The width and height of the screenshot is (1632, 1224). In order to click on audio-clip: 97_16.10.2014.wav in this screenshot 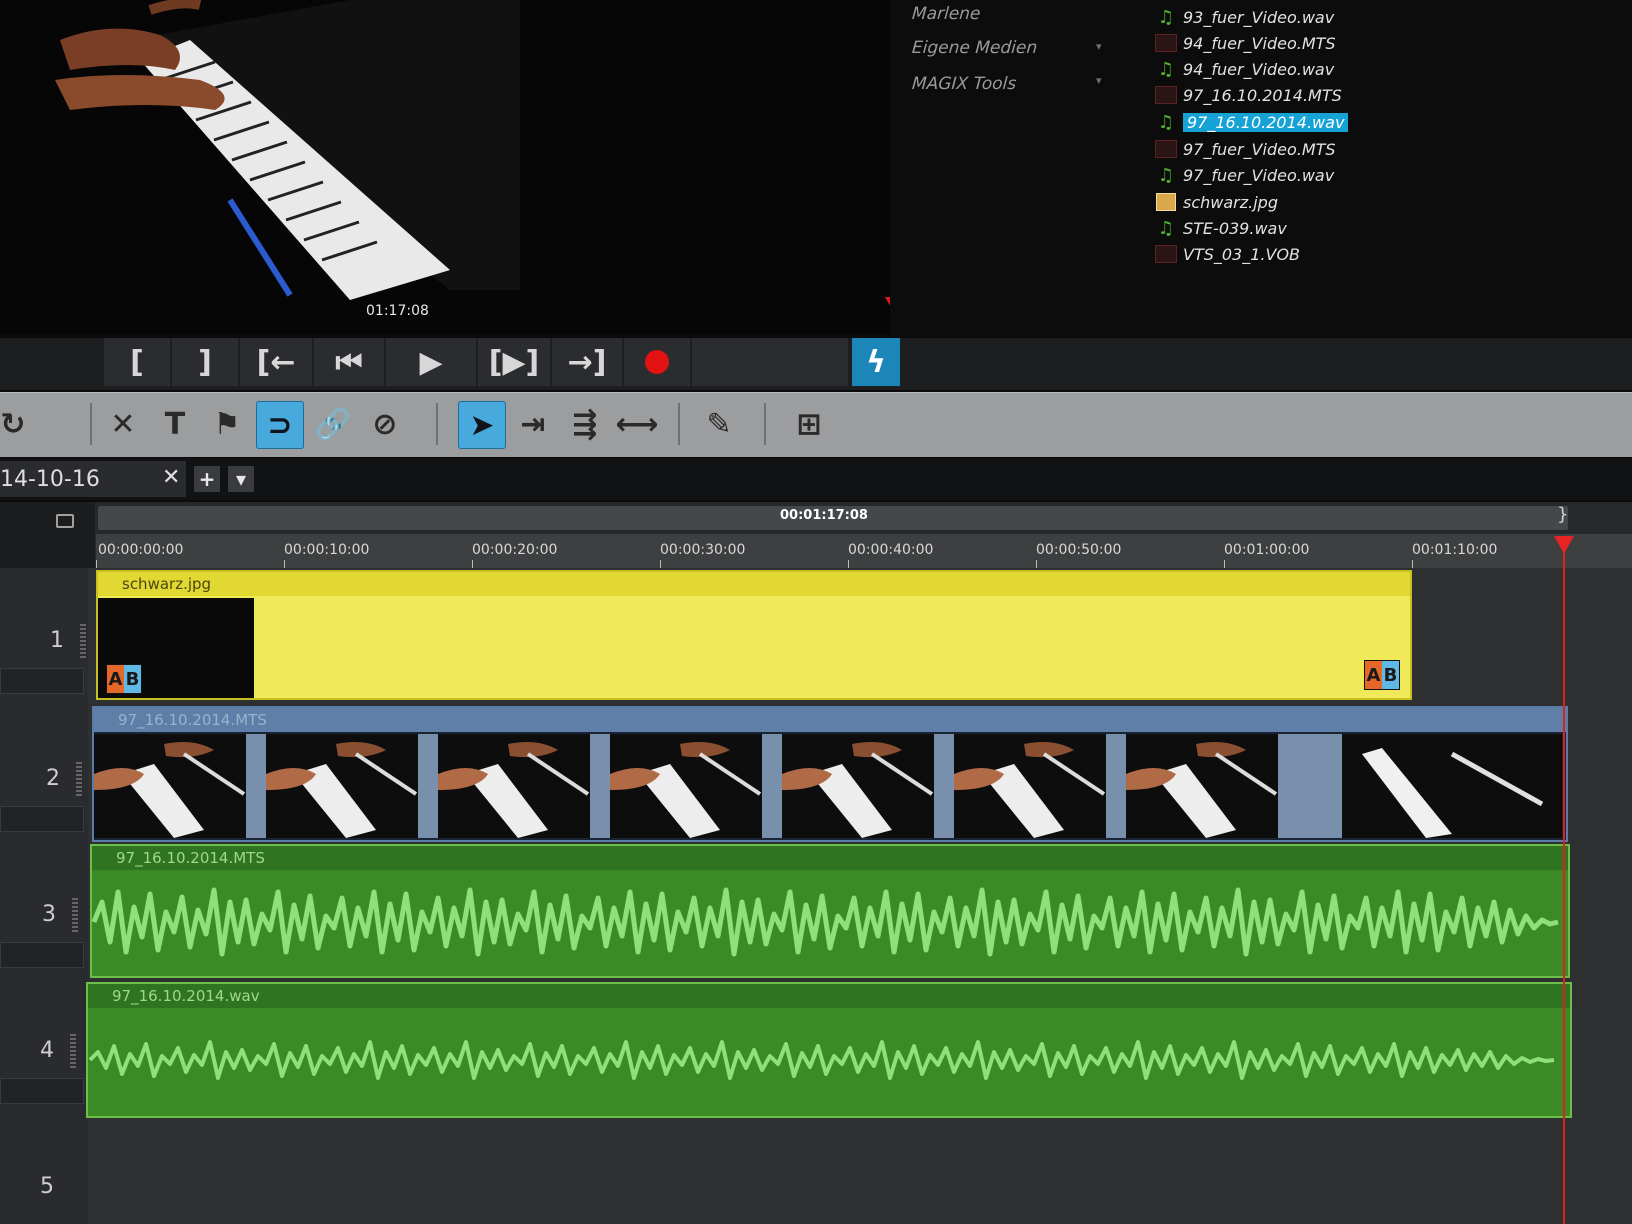, I will do `click(829, 1050)`.